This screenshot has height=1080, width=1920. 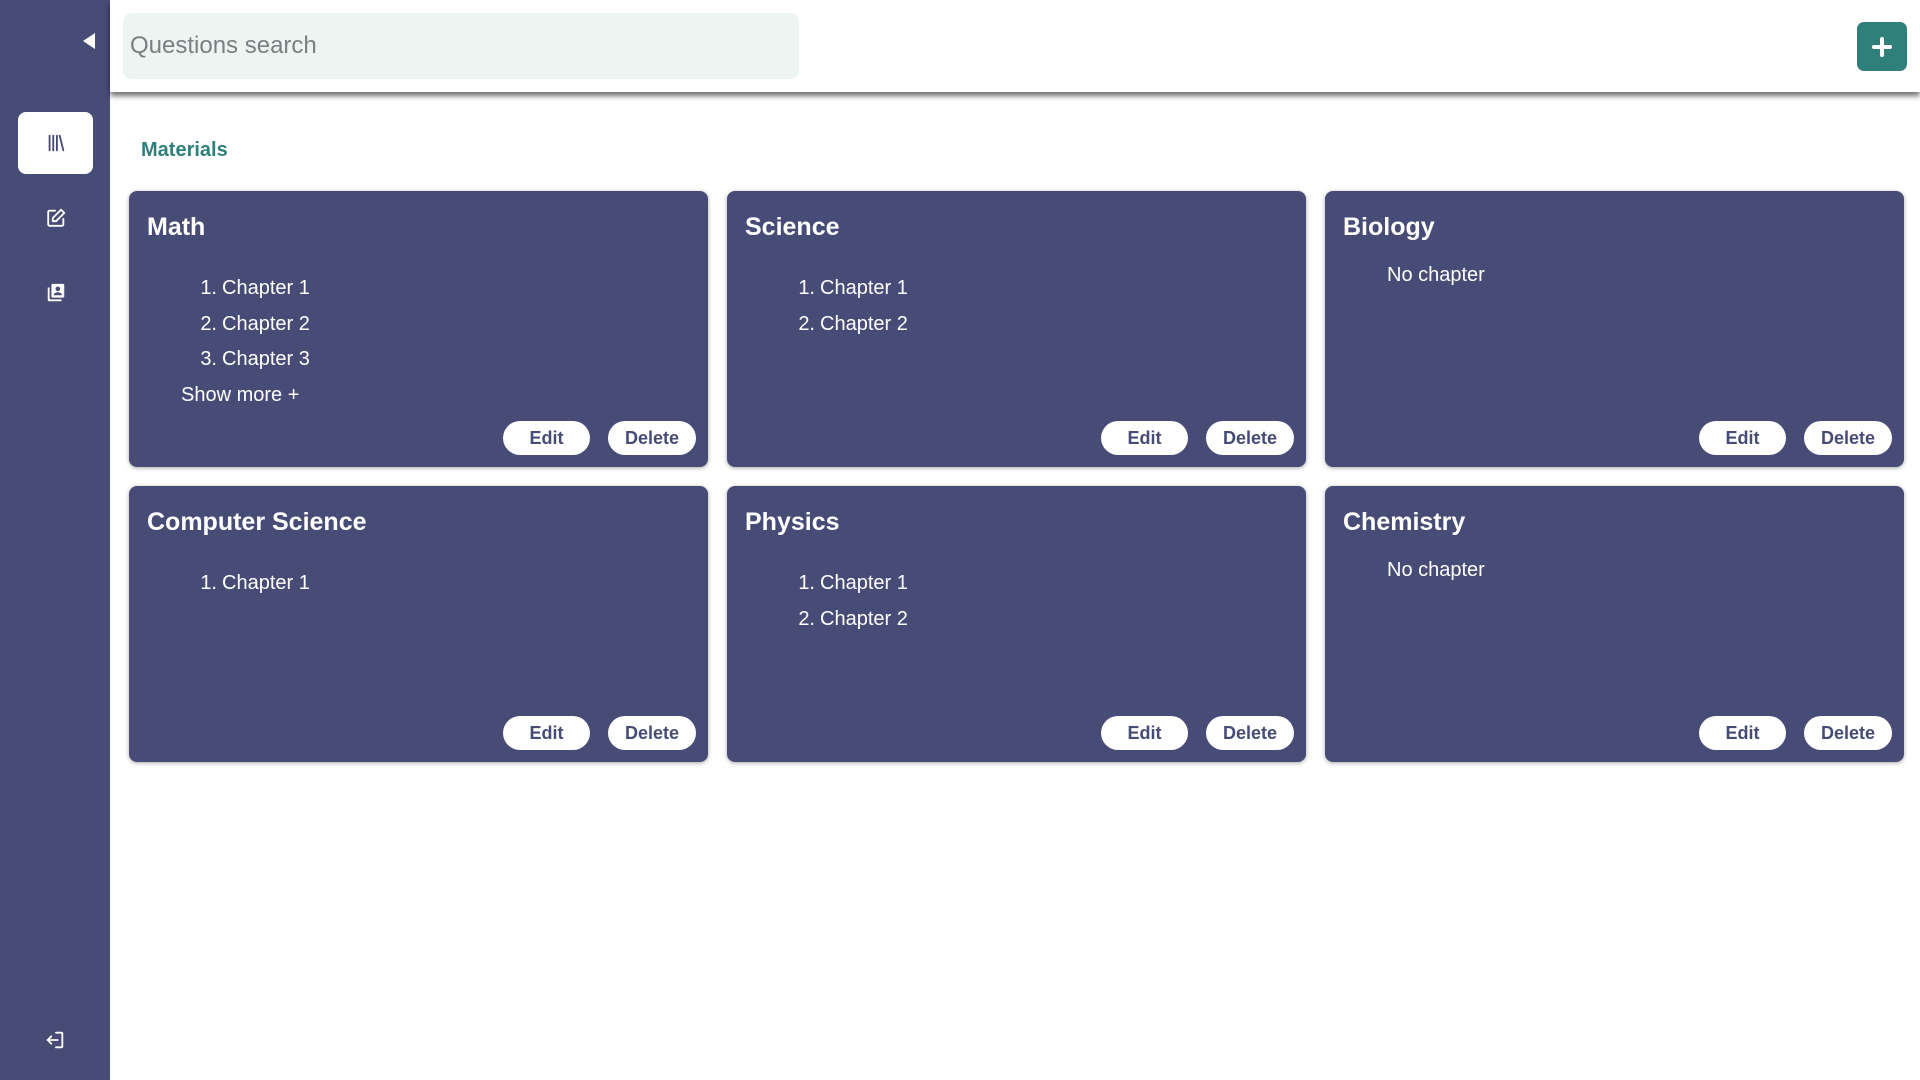 I want to click on profile-card-icon, so click(x=55, y=292).